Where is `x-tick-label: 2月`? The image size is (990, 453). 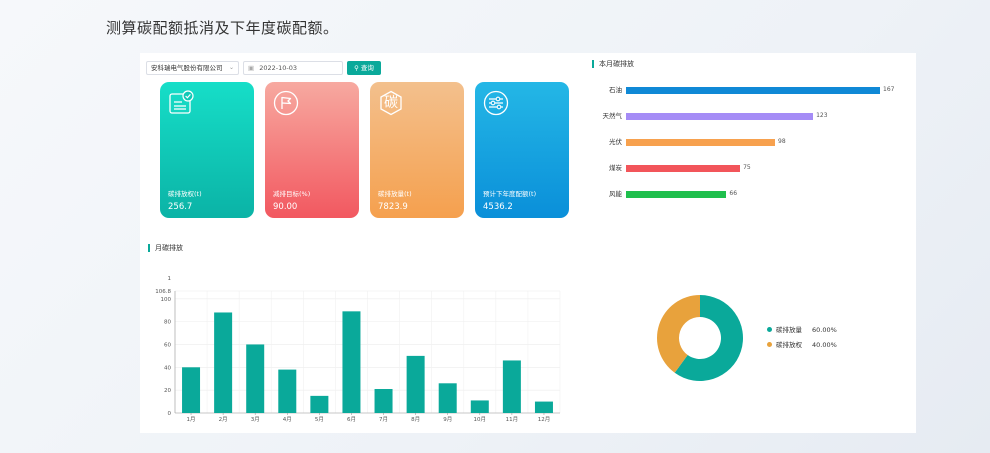
x-tick-label: 2月 is located at coordinates (223, 419).